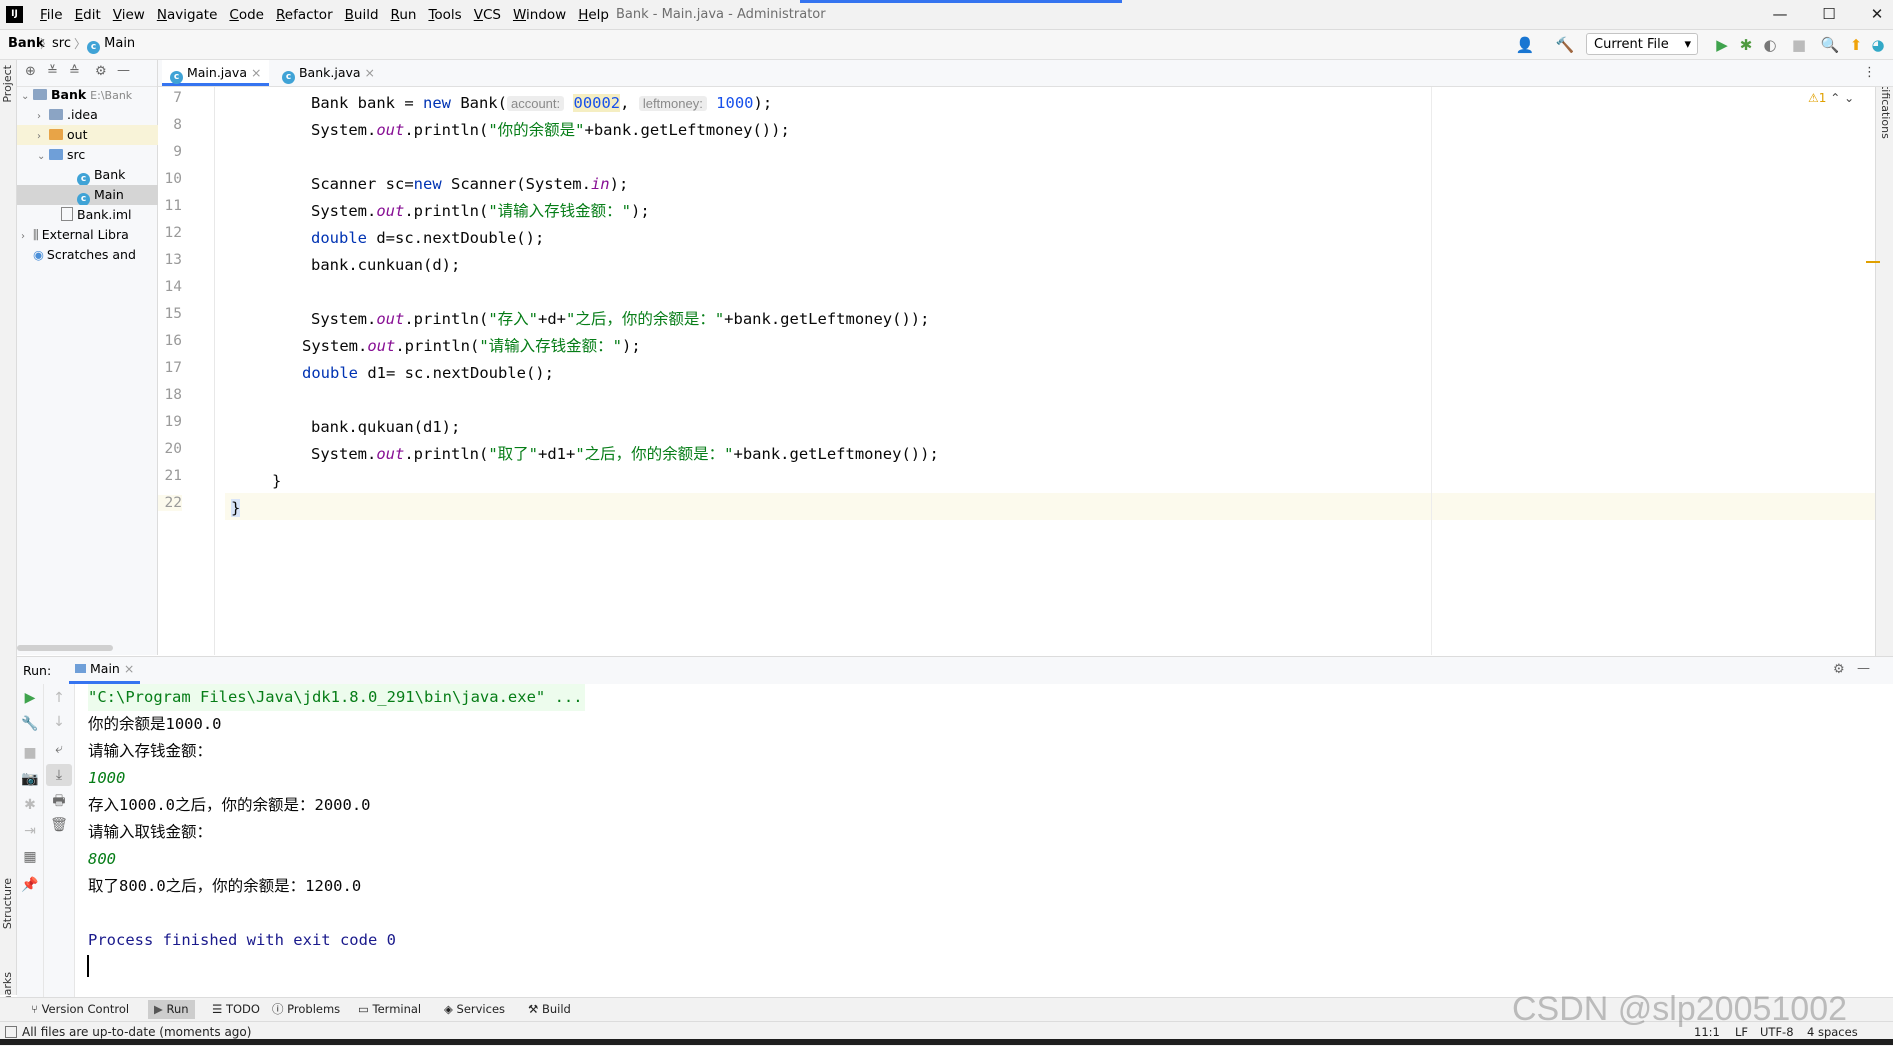 The image size is (1893, 1046). Describe the element at coordinates (59, 775) in the screenshot. I see `scroll-to-end-icon: ⤓` at that location.